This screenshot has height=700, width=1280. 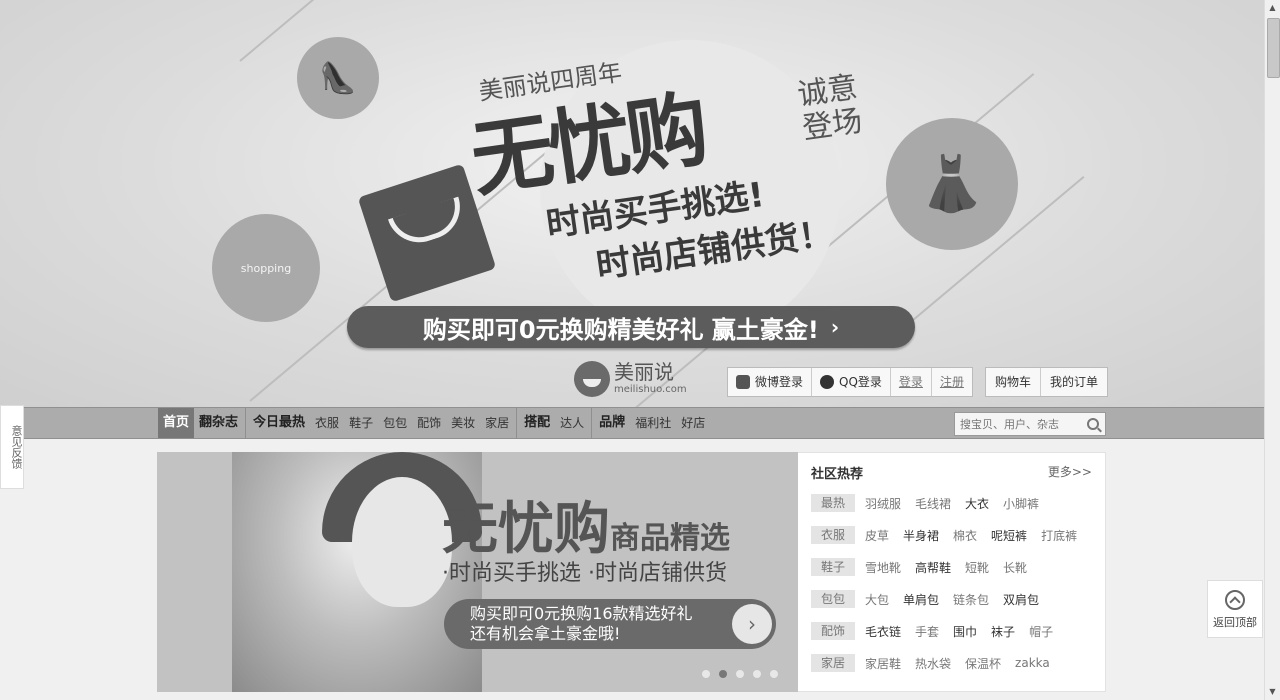 I want to click on hot-row-accessories: 配饰 毛衣链 手套 围巾 袜子 帽子, so click(x=939, y=631).